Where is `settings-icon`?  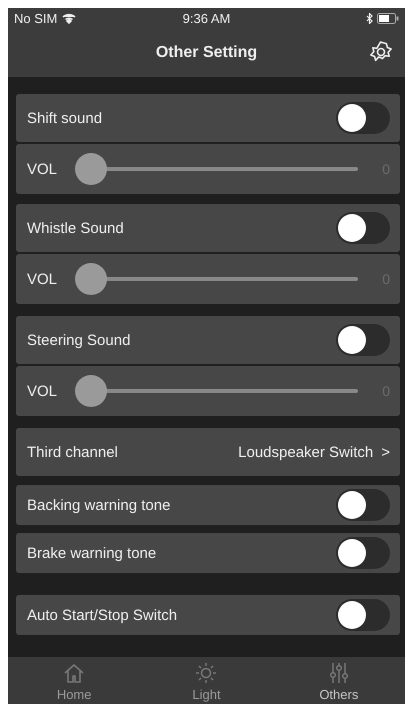 settings-icon is located at coordinates (381, 52).